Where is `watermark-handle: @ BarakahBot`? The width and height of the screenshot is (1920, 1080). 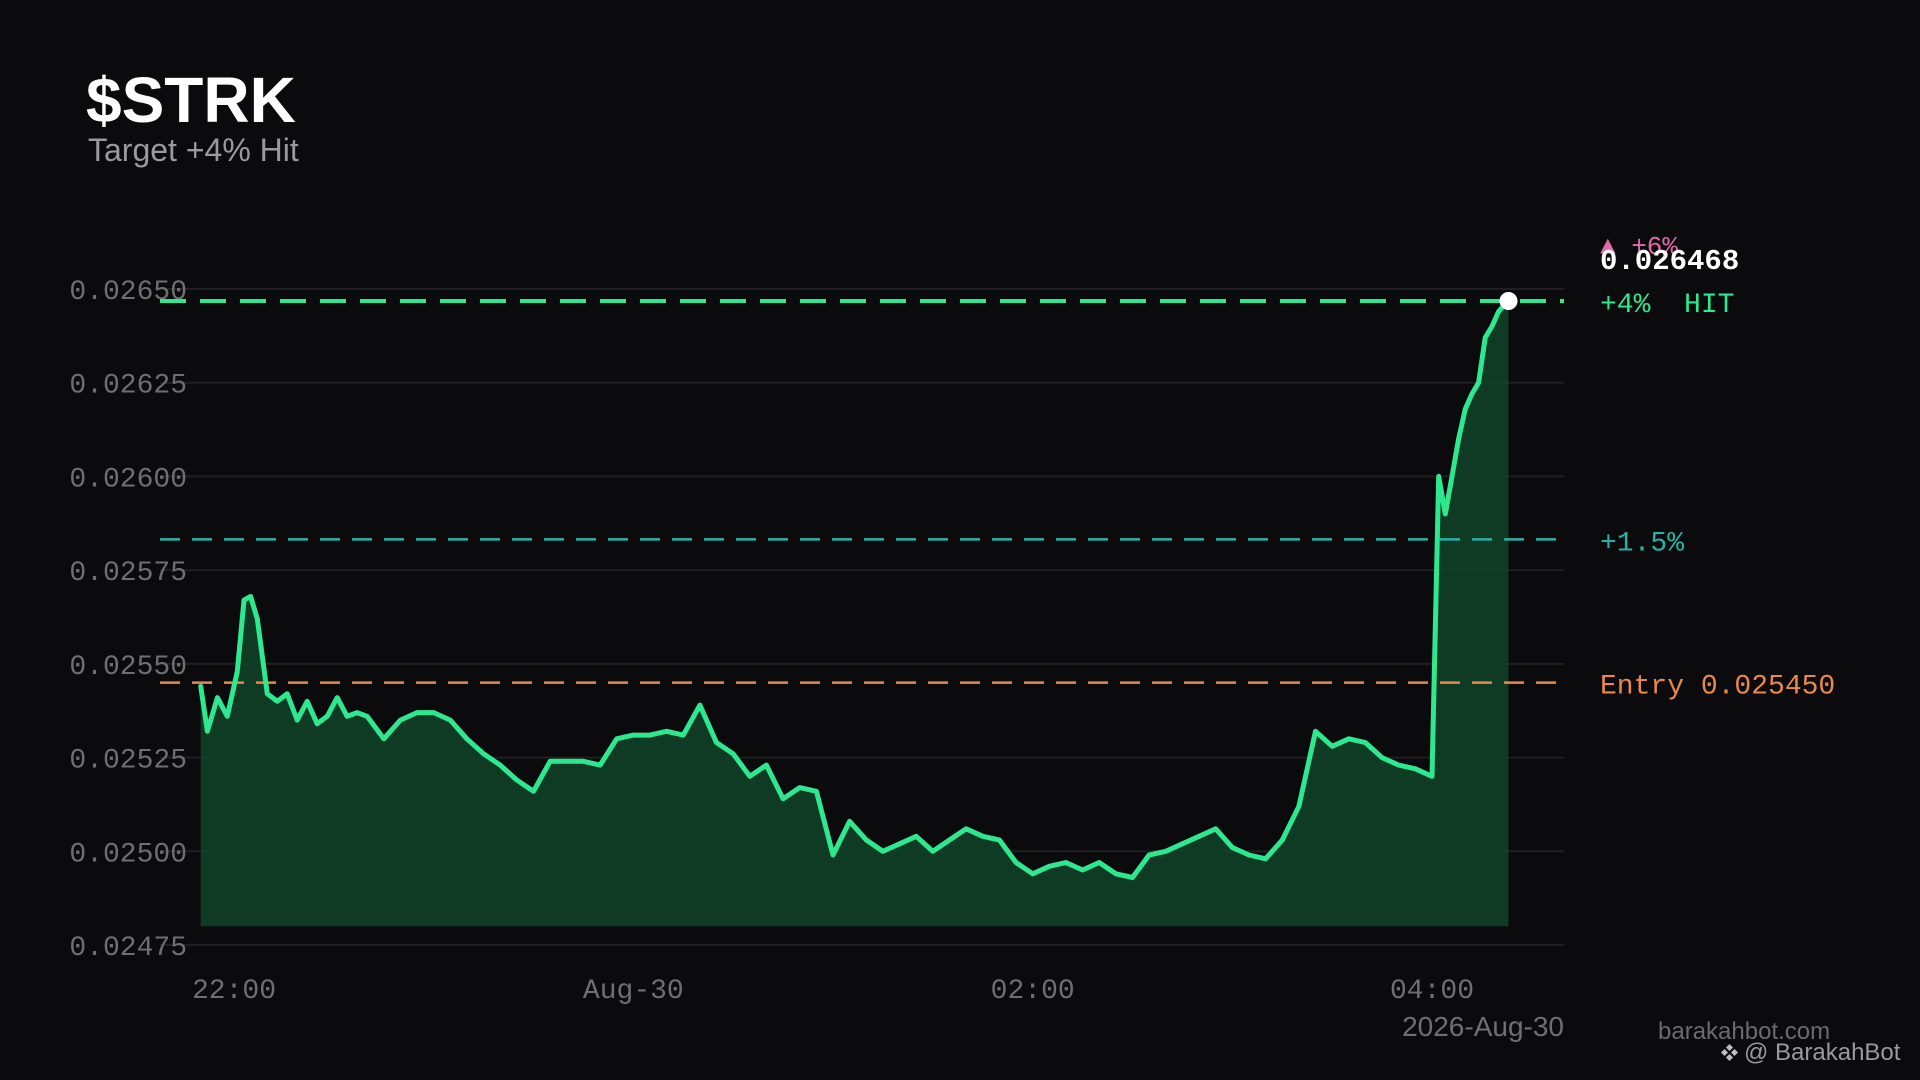
watermark-handle: @ BarakahBot is located at coordinates (1810, 1052).